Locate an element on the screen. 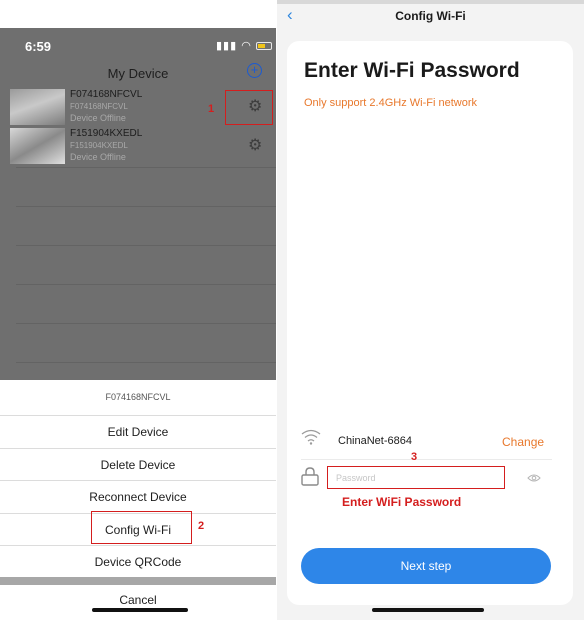 The width and height of the screenshot is (584, 620). sheet-gap is located at coordinates (138, 581).